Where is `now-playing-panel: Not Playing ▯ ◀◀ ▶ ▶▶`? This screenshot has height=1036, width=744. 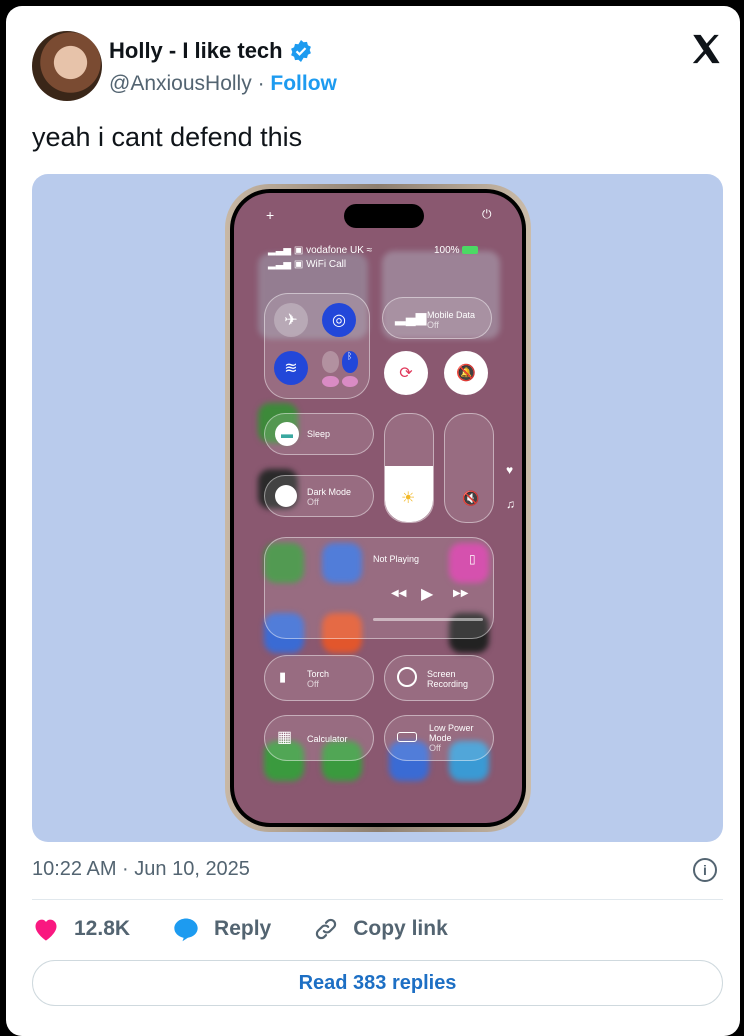 now-playing-panel: Not Playing ▯ ◀◀ ▶ ▶▶ is located at coordinates (379, 588).